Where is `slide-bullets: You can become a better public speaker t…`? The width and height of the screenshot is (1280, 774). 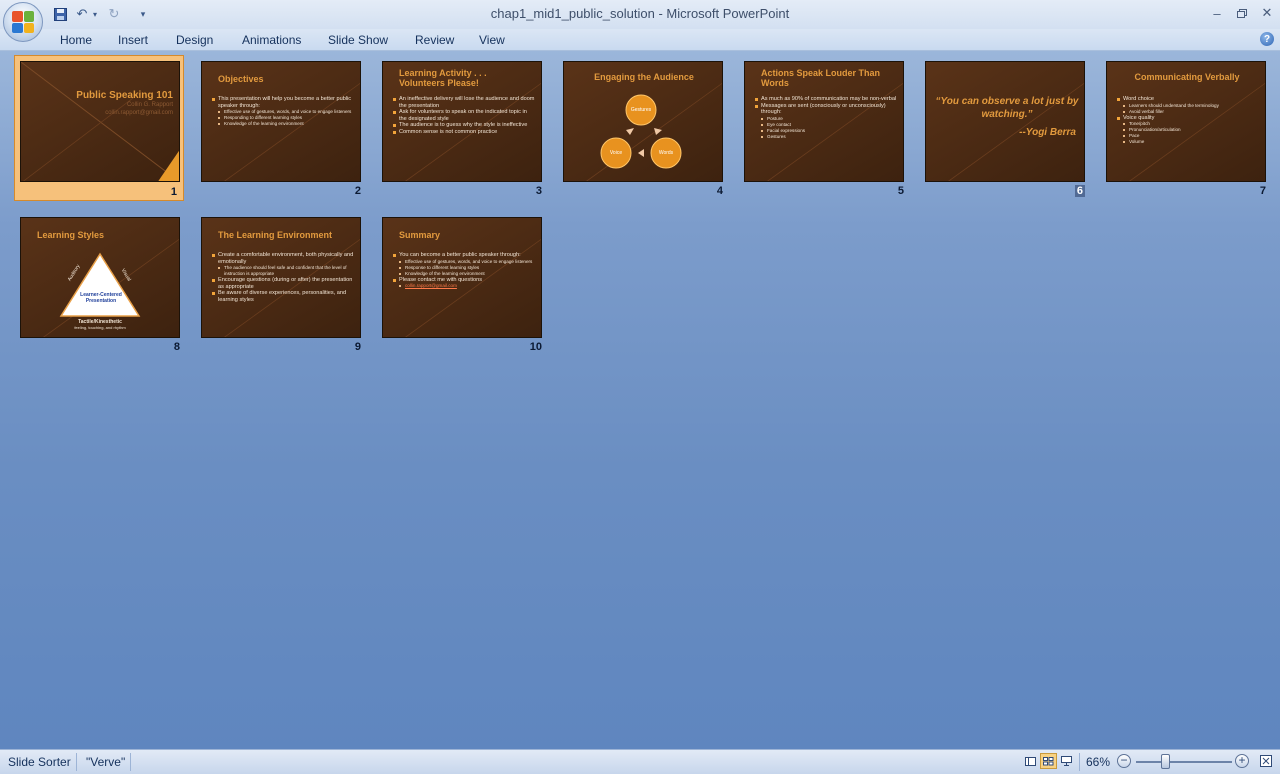
slide-bullets: You can become a better public speaker t… is located at coordinates (464, 270).